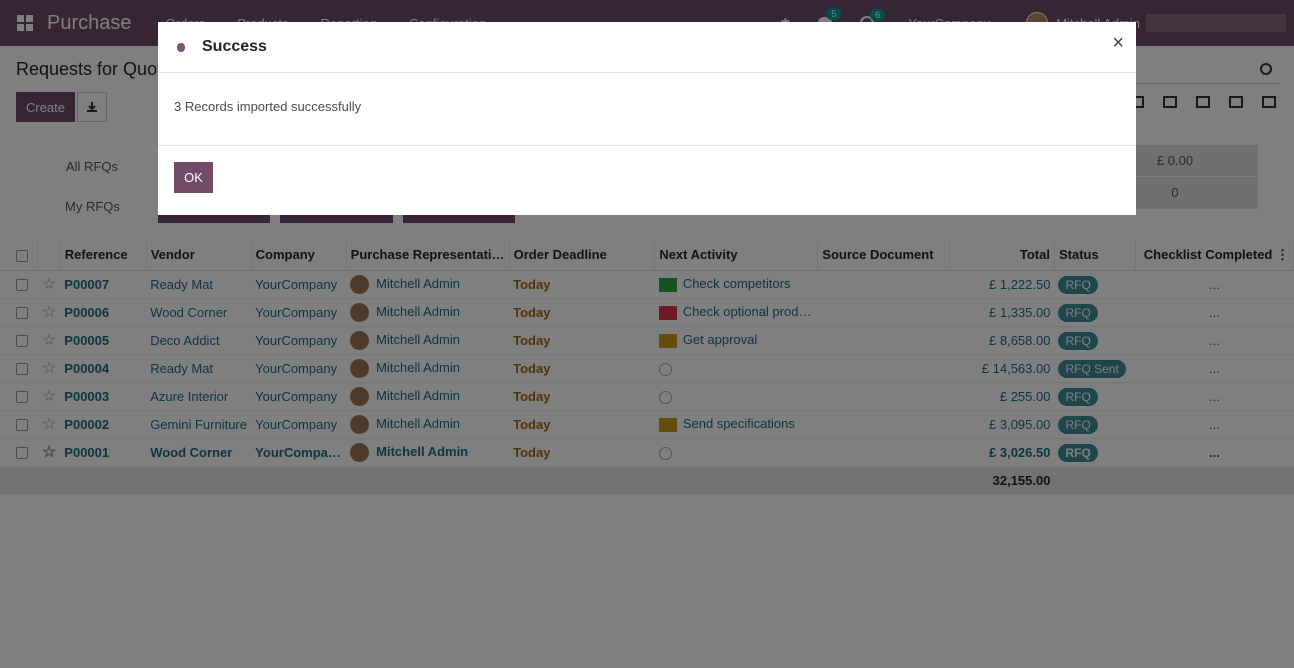 The image size is (1294, 668). I want to click on dialog-body: 3 Records imported successfully, so click(647, 109).